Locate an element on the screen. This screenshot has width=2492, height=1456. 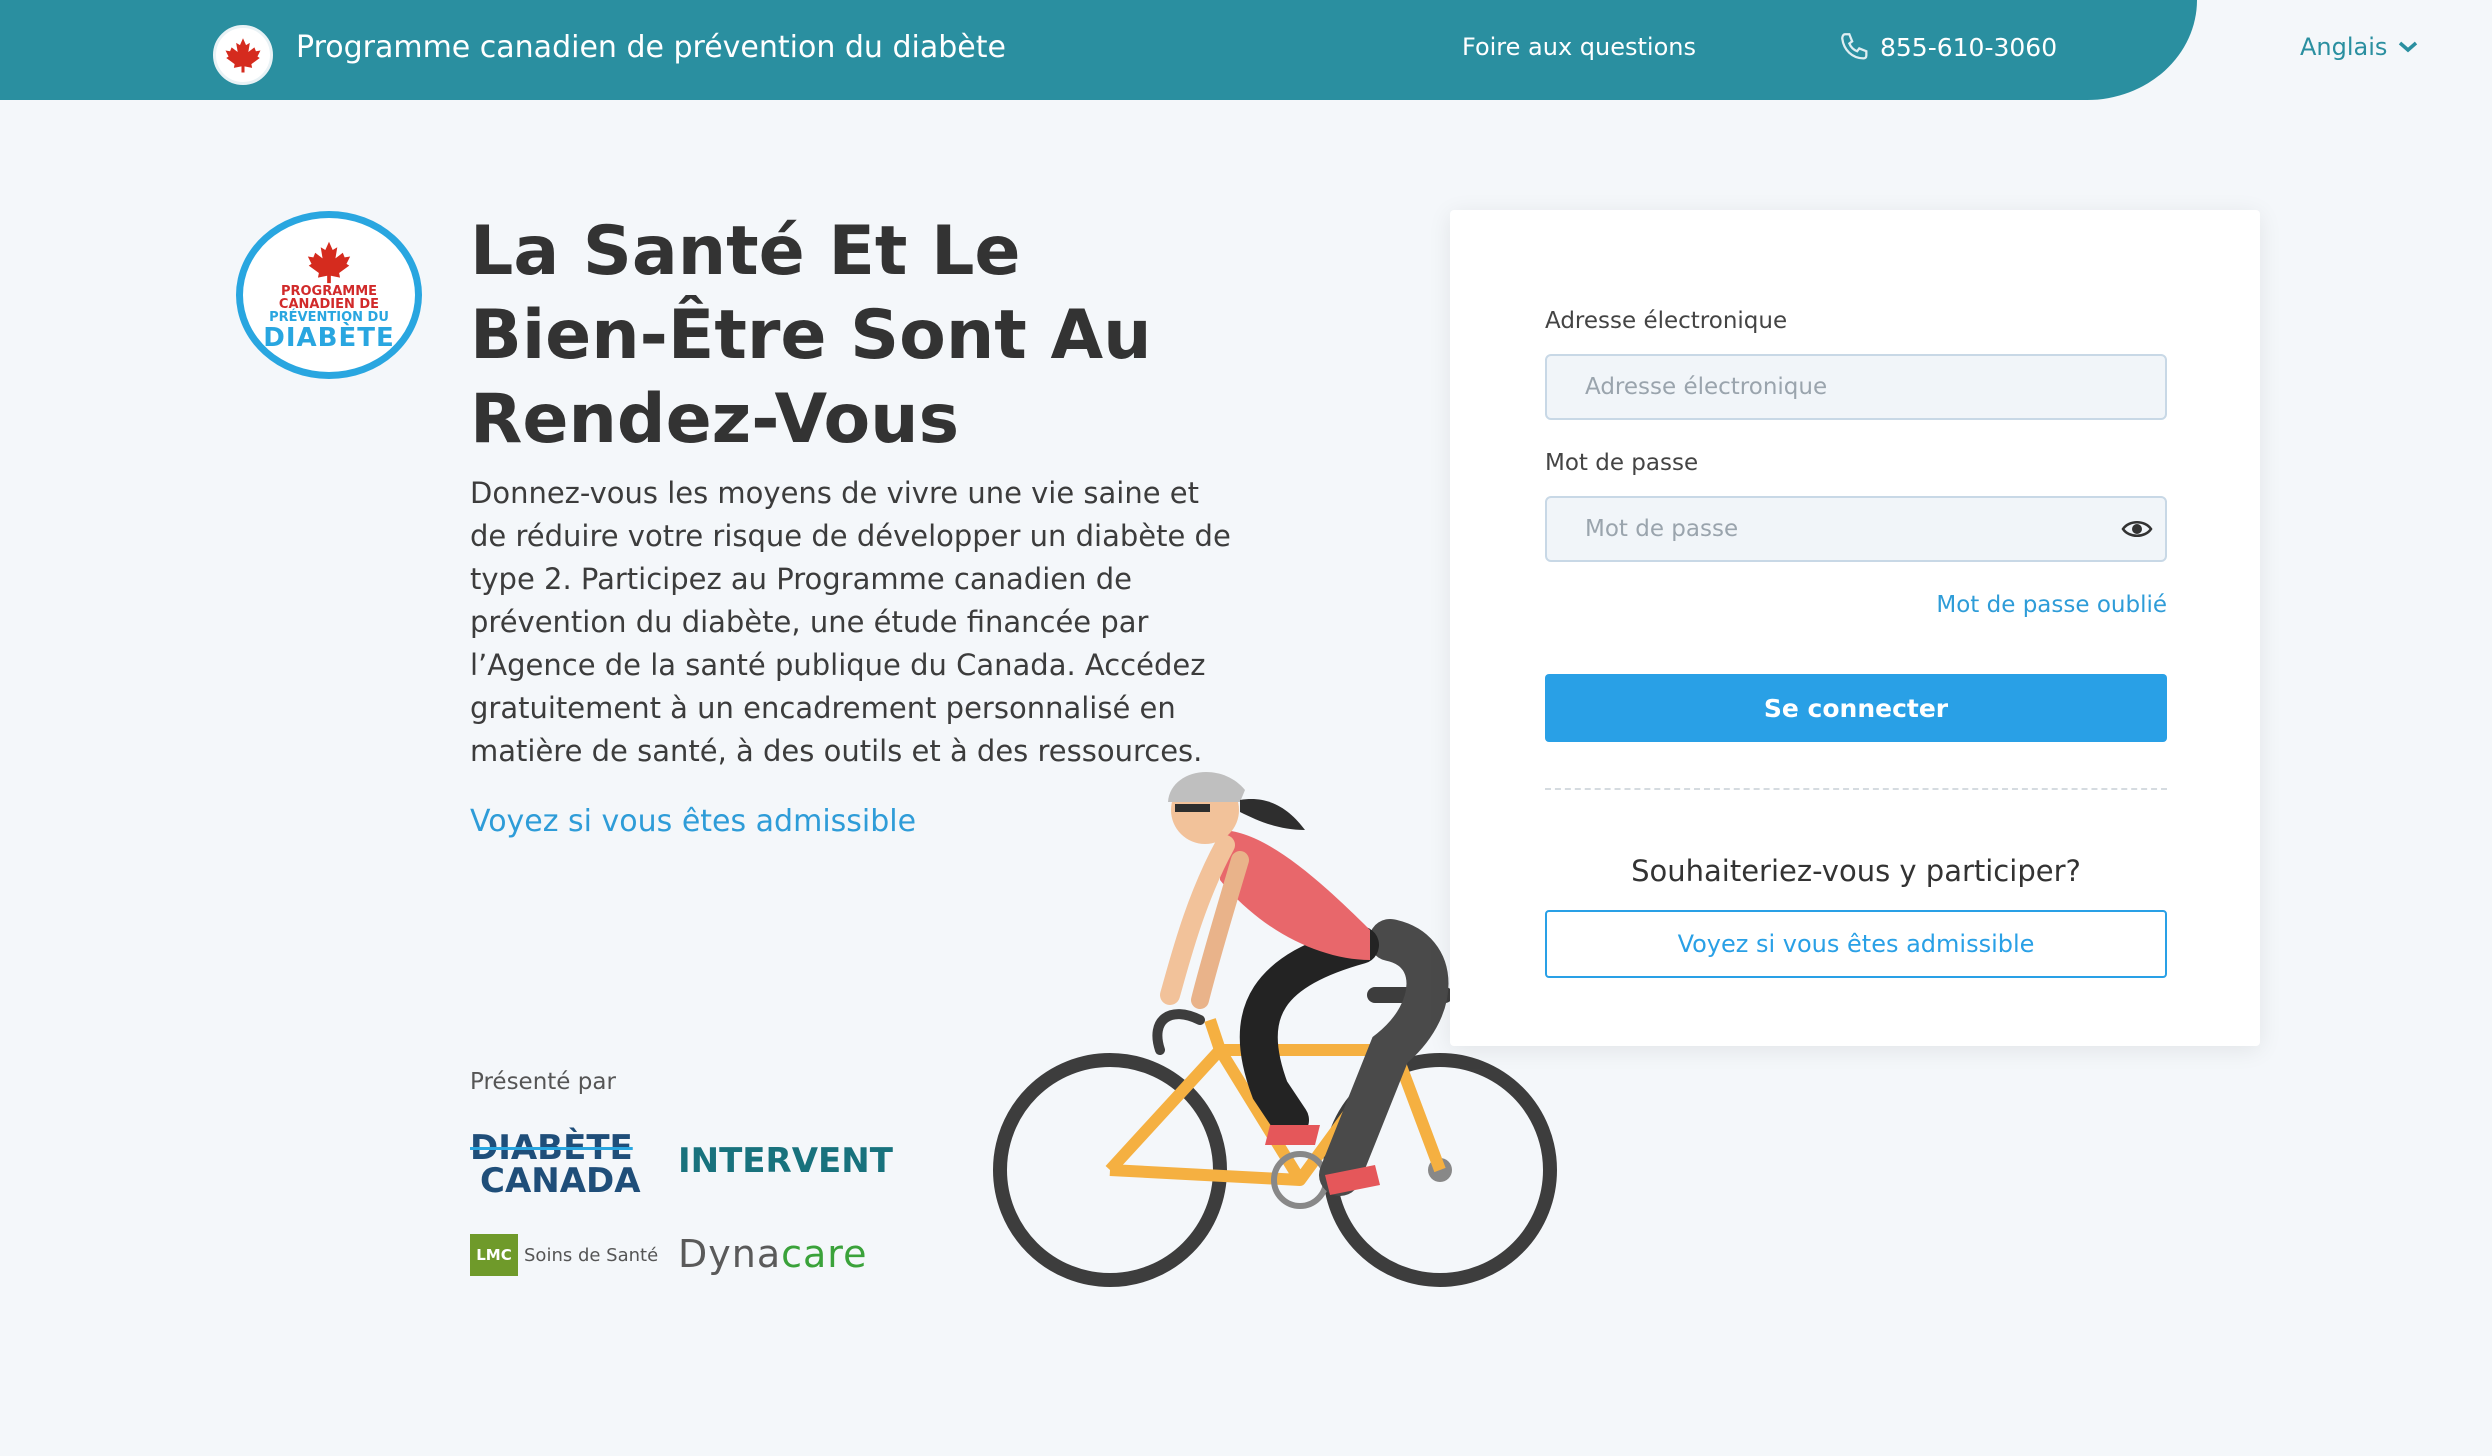
password-label: Mot de passe is located at coordinates (1622, 463).